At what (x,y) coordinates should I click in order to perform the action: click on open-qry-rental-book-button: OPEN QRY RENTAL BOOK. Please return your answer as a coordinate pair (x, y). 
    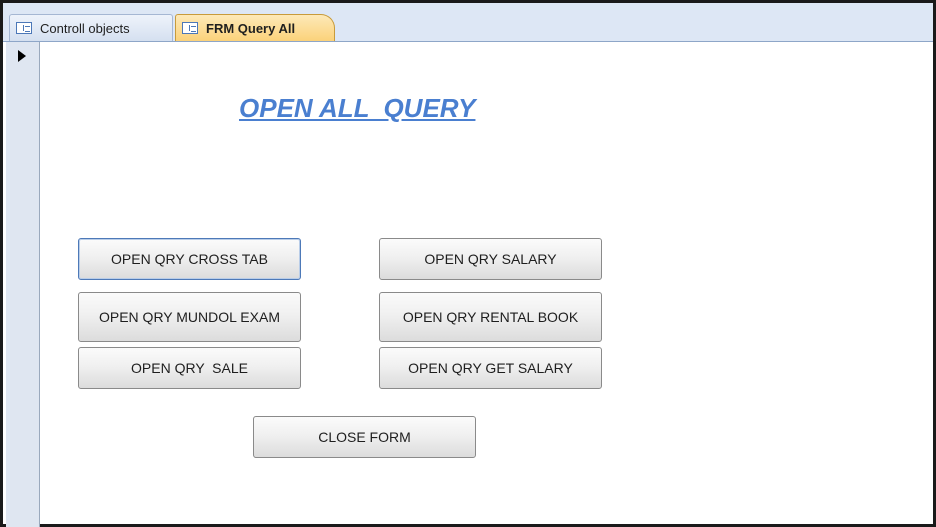
    Looking at the image, I should click on (490, 317).